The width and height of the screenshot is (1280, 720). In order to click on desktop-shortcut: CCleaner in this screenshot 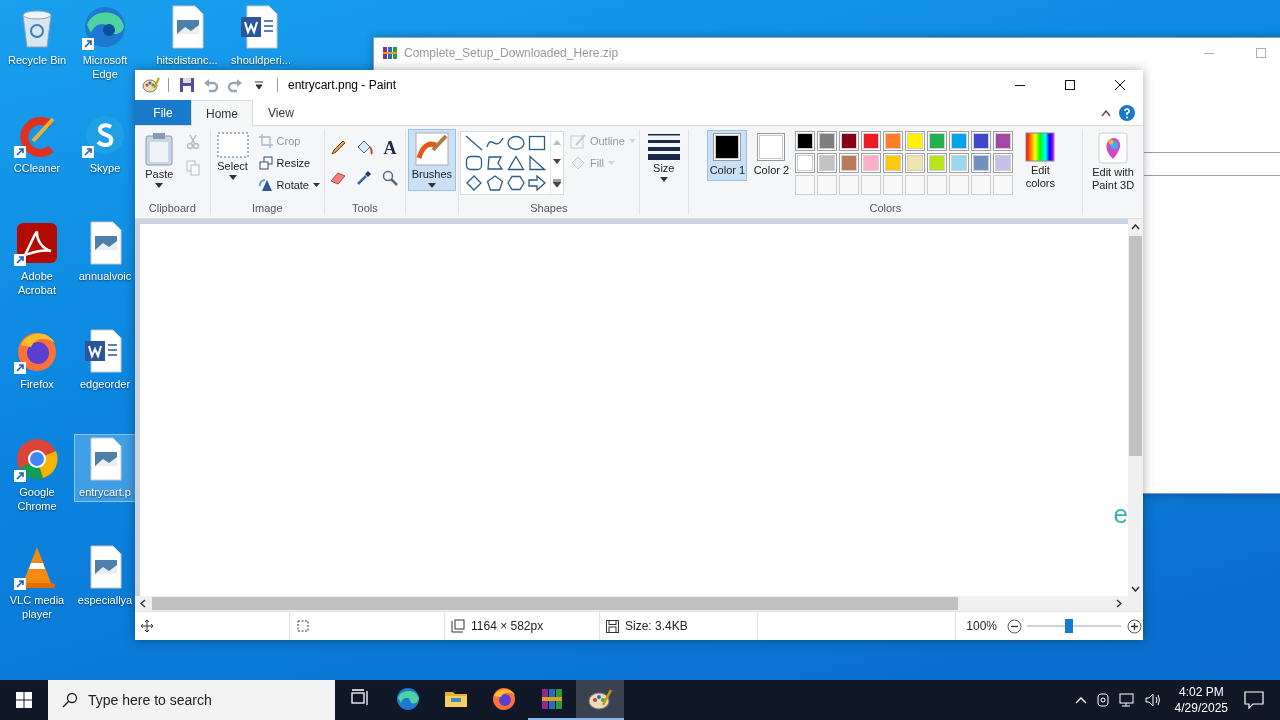, I will do `click(37, 144)`.